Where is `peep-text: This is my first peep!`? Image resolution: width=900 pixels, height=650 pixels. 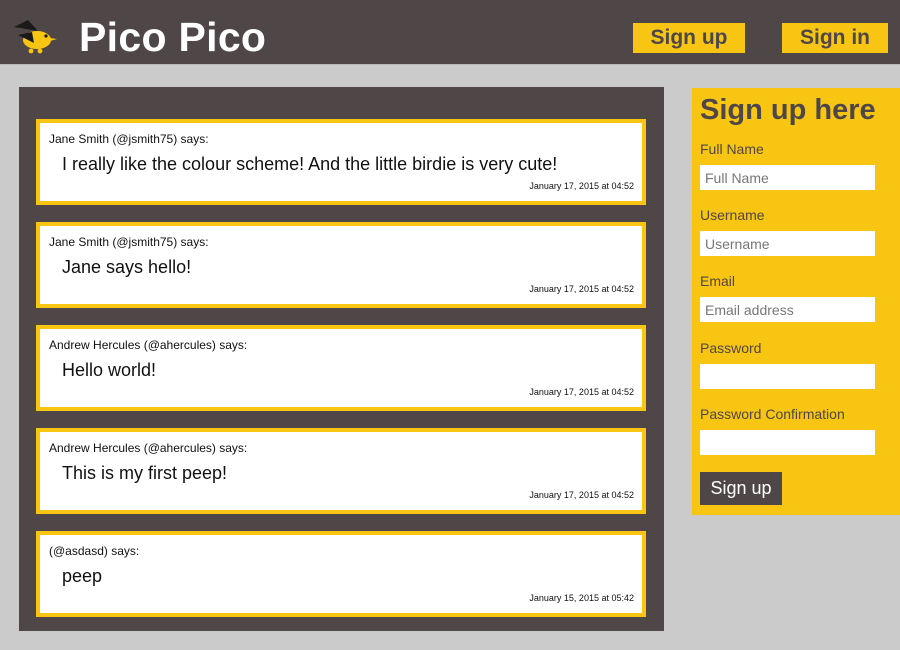 peep-text: This is my first peep! is located at coordinates (145, 473).